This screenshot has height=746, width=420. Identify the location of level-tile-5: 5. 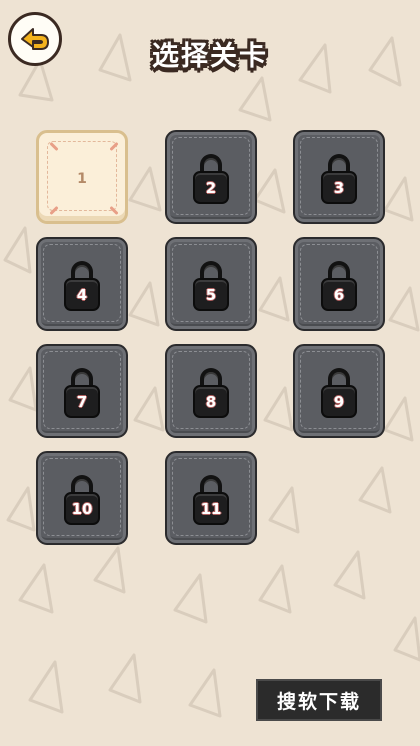
(211, 284).